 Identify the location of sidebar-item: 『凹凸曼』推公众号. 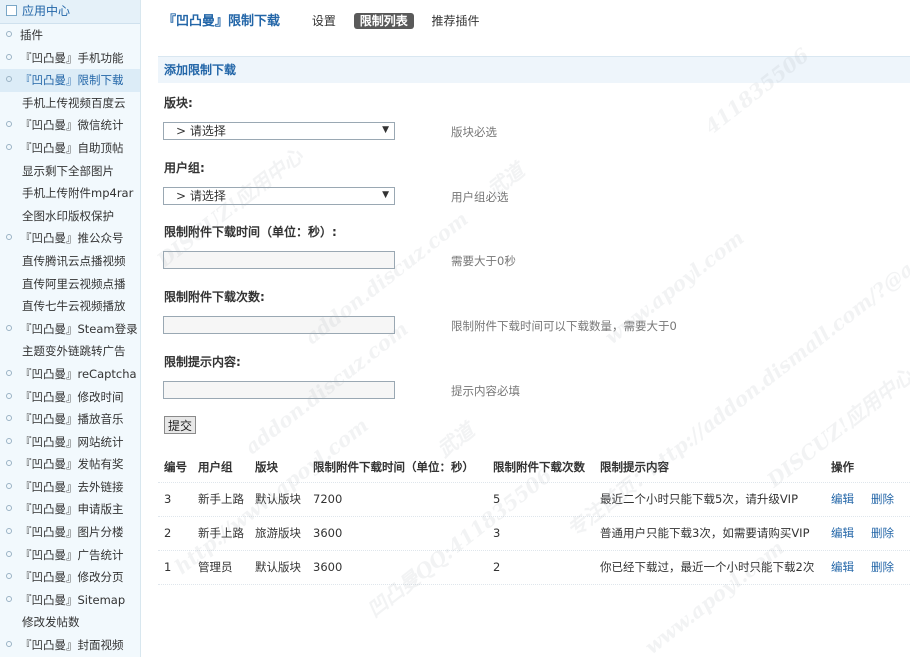
(70, 238).